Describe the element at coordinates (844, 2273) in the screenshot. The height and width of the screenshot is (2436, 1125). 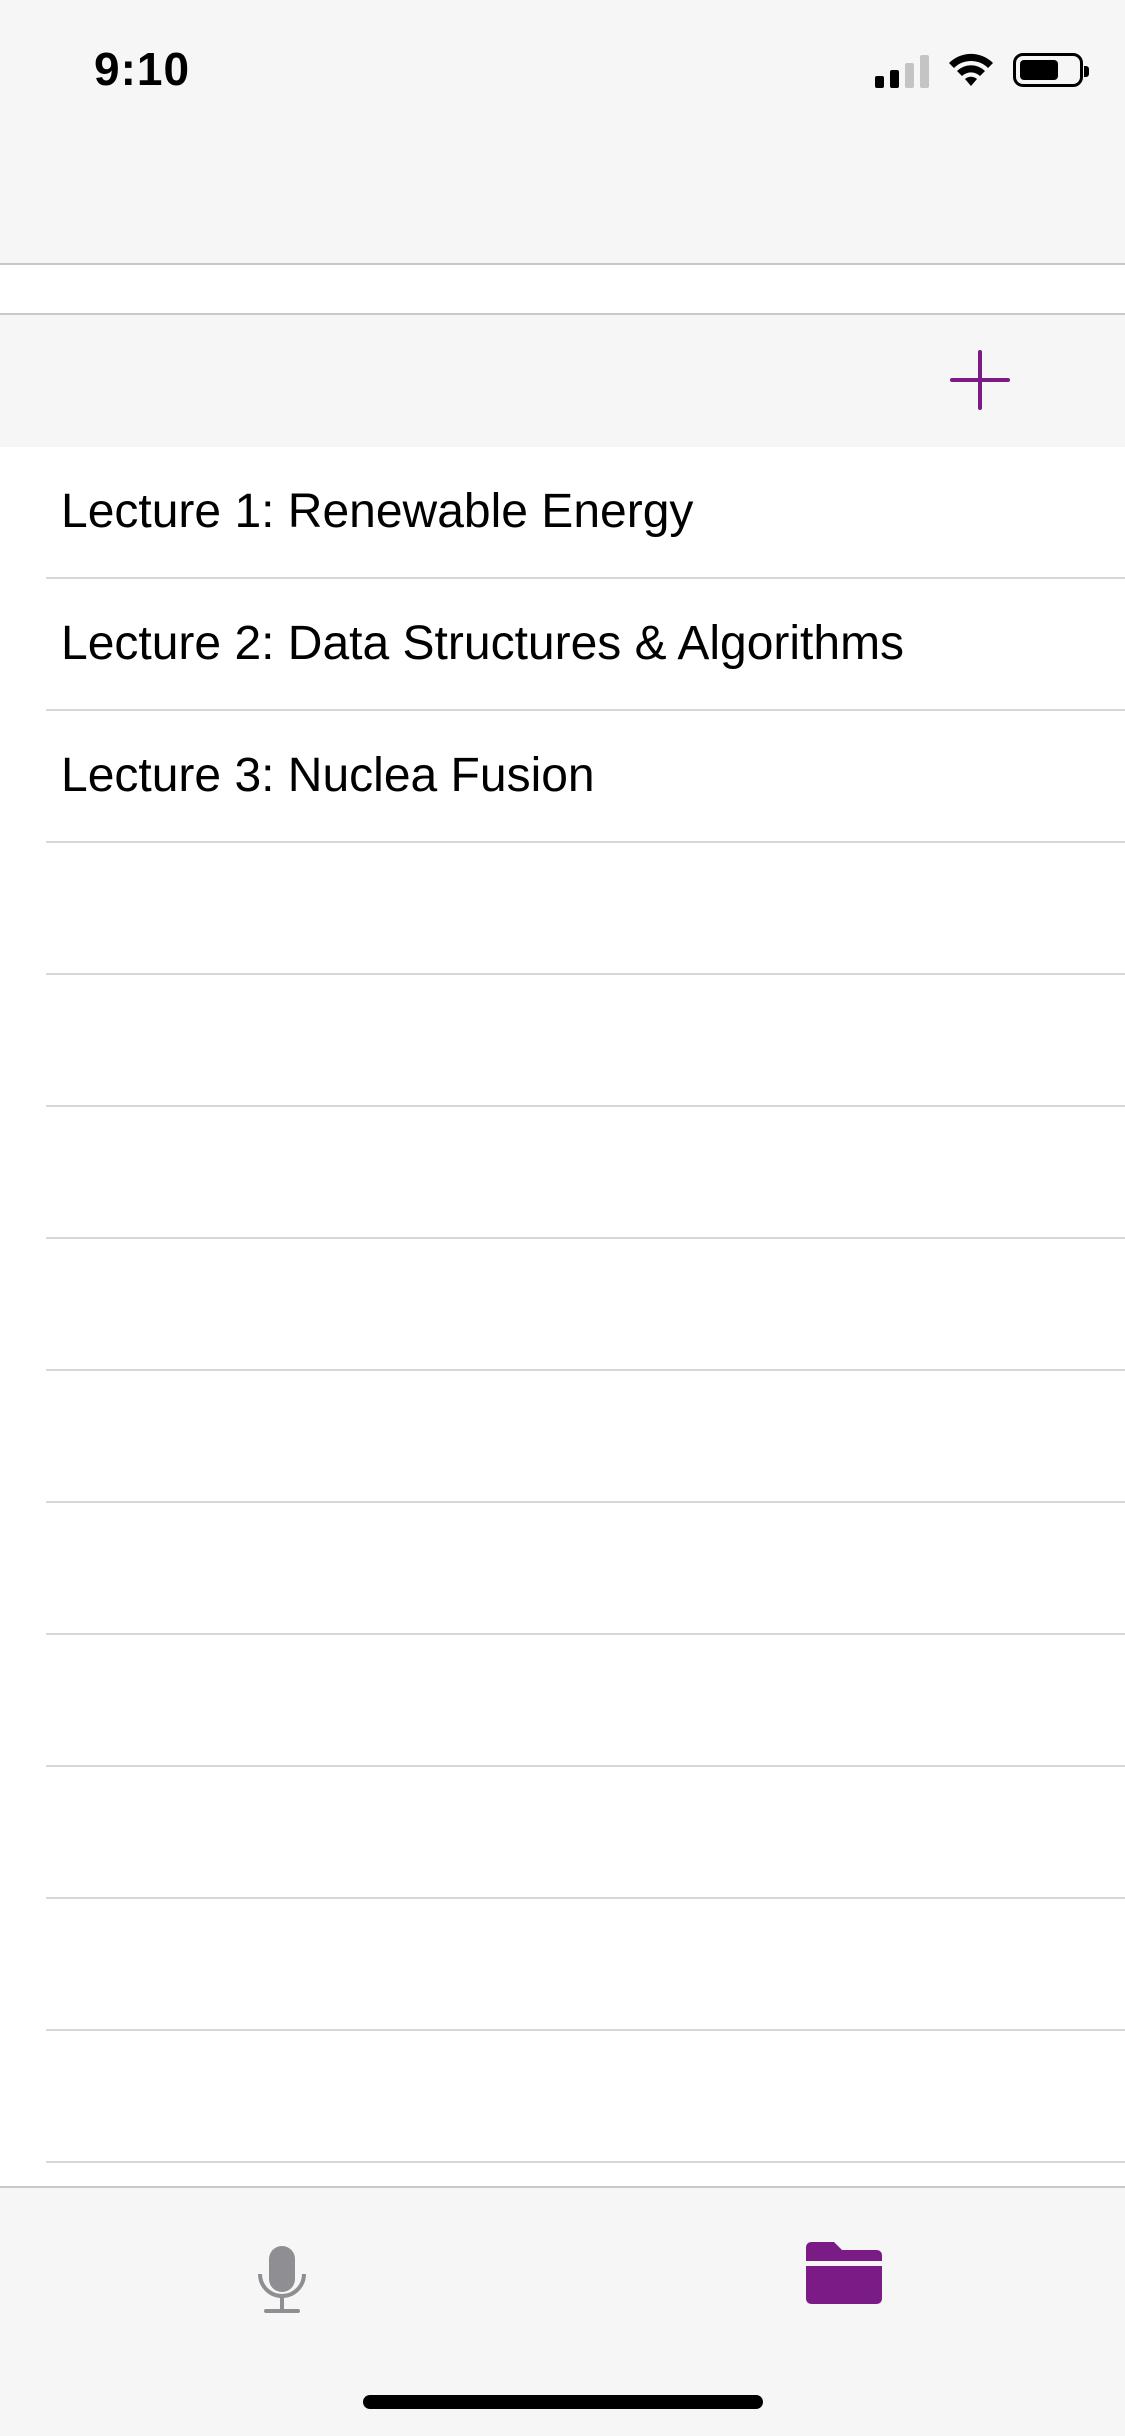
I see `folder-icon` at that location.